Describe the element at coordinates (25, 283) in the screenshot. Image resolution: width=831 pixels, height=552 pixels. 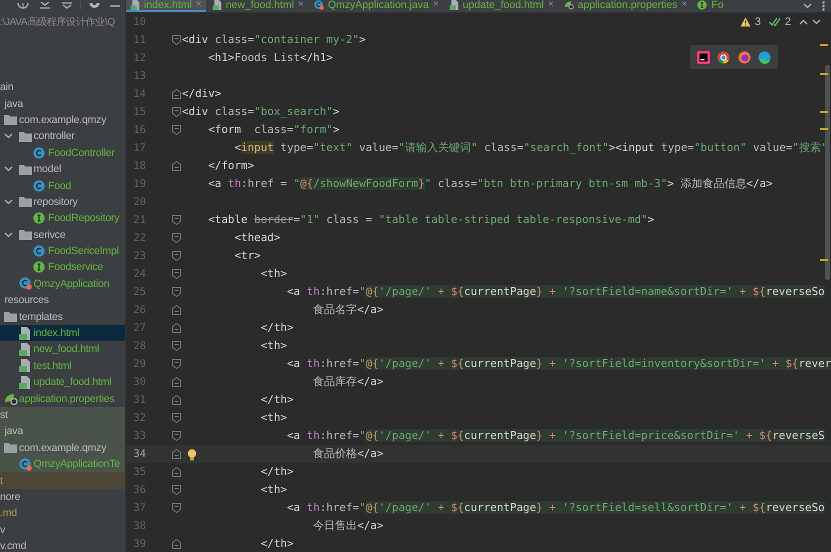
I see `app-class-icon` at that location.